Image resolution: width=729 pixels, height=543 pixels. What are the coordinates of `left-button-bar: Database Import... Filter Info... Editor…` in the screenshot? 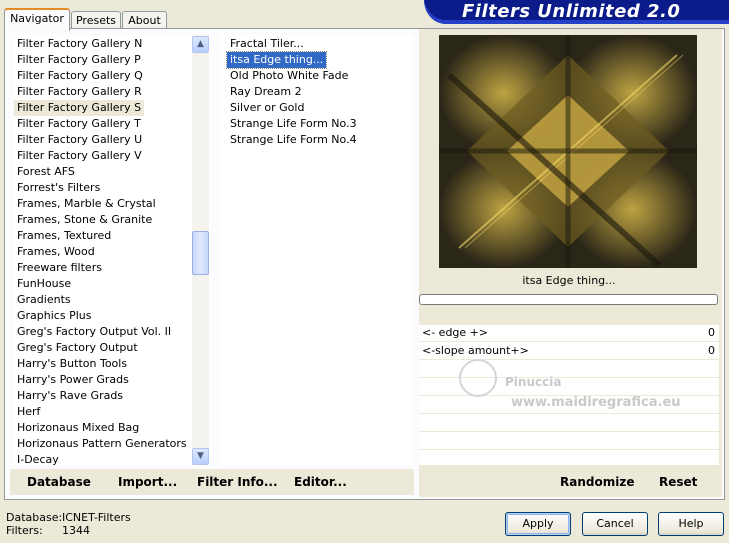 It's located at (212, 482).